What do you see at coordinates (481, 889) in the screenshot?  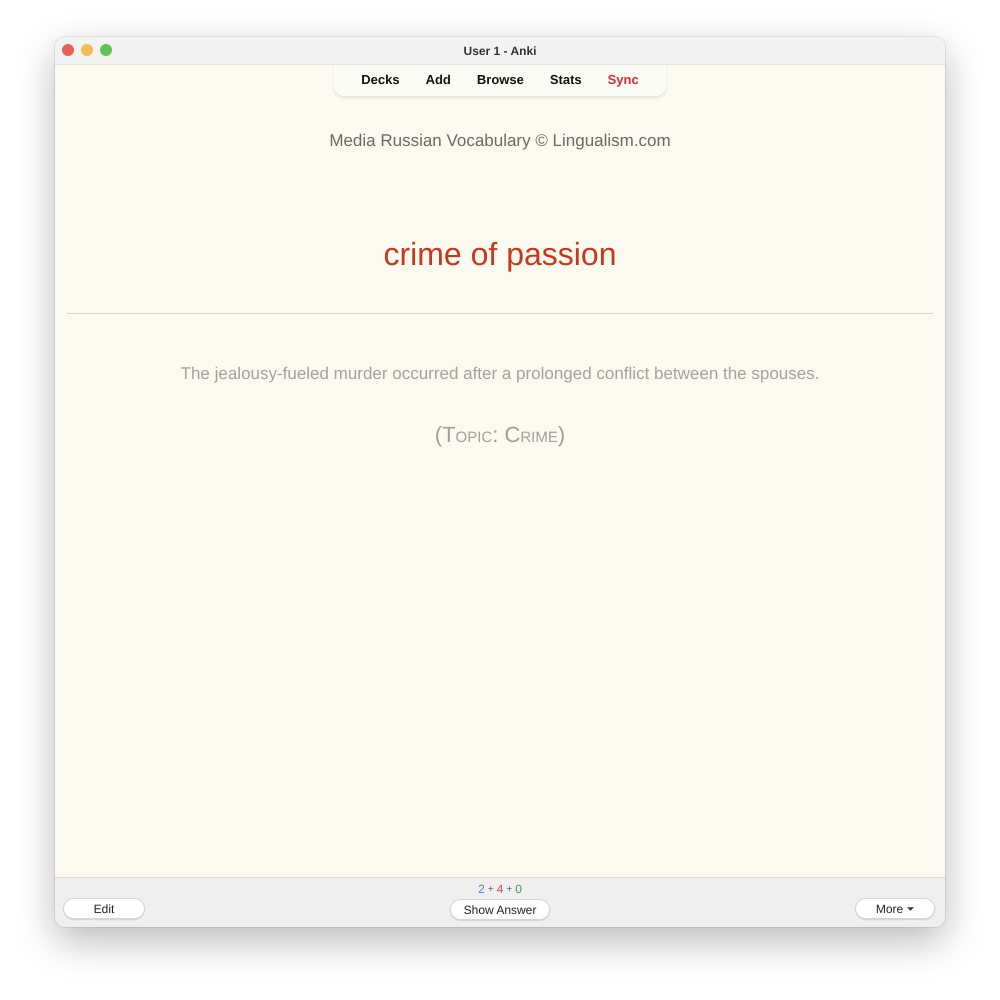 I see `due-count: 2` at bounding box center [481, 889].